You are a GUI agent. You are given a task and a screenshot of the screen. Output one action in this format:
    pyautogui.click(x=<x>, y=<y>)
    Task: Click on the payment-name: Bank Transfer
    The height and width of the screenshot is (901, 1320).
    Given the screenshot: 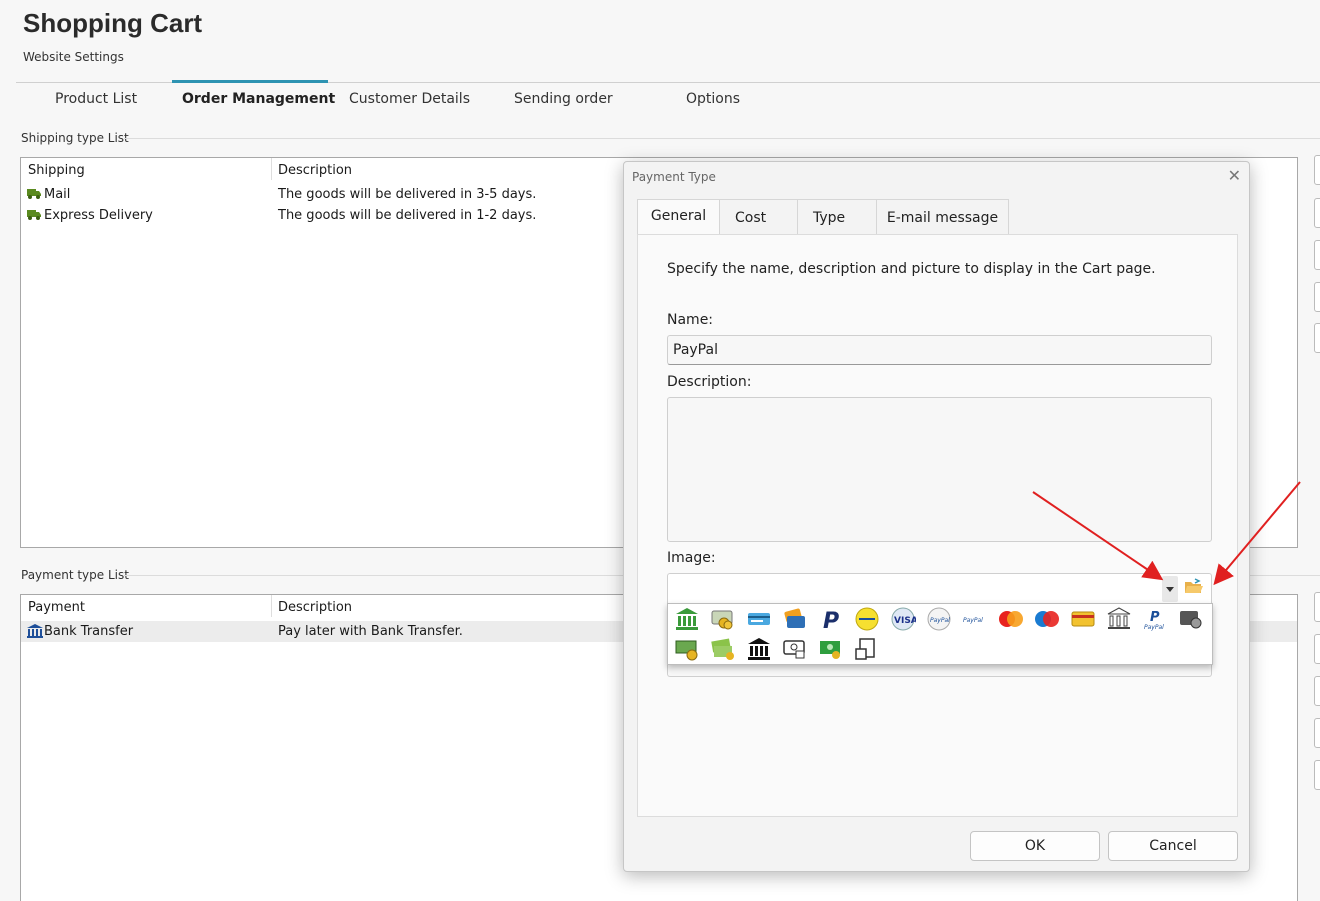 What is the action you would take?
    pyautogui.click(x=89, y=631)
    